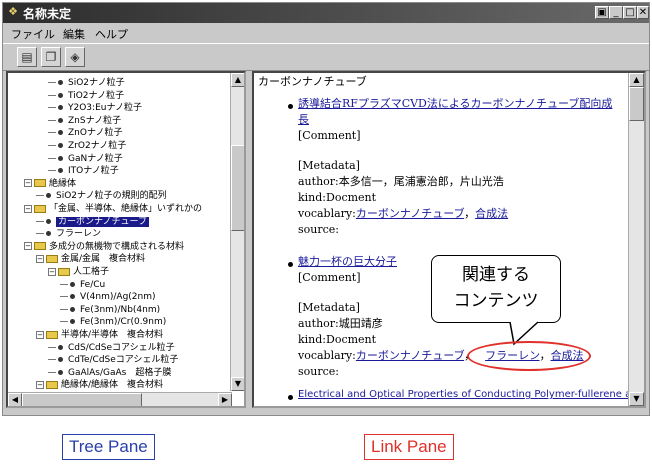  I want to click on tree-folder: − 半導体/半導体 複合材料, so click(99, 335).